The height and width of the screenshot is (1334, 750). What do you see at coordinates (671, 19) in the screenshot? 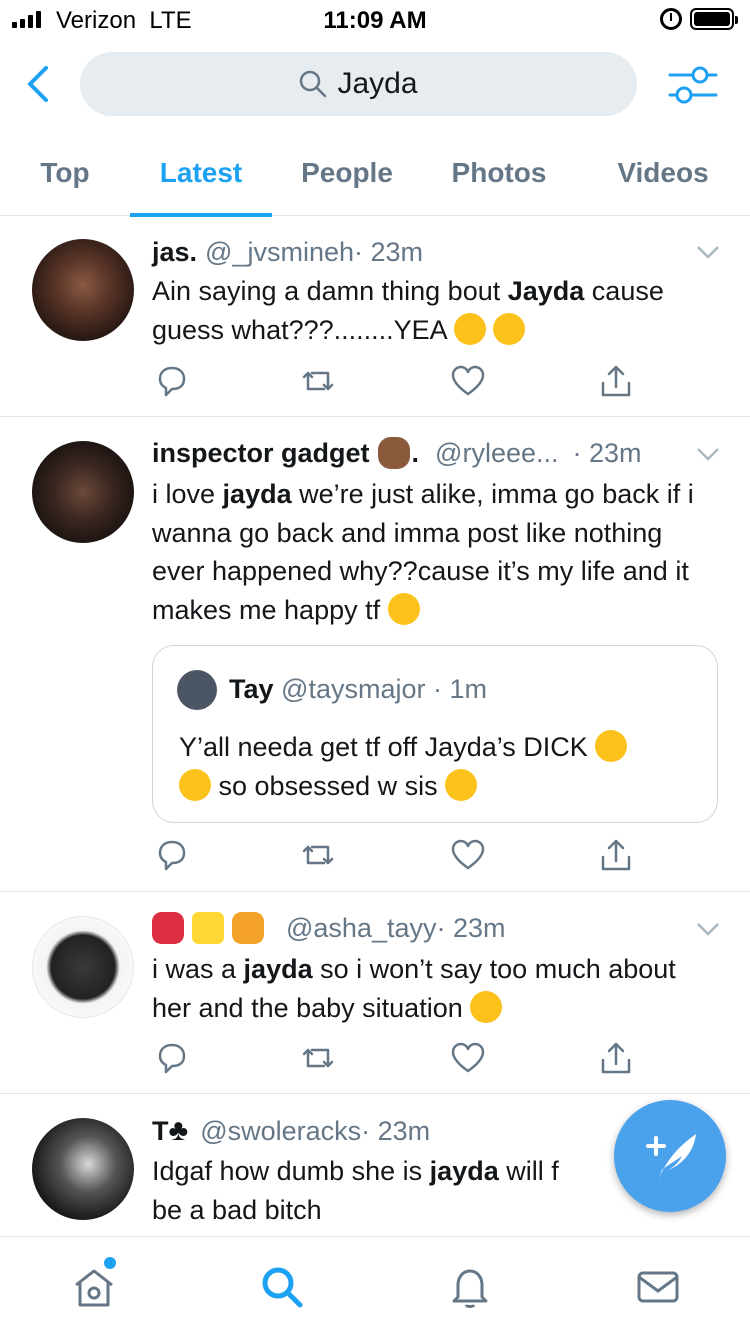
I see `alarm-icon` at bounding box center [671, 19].